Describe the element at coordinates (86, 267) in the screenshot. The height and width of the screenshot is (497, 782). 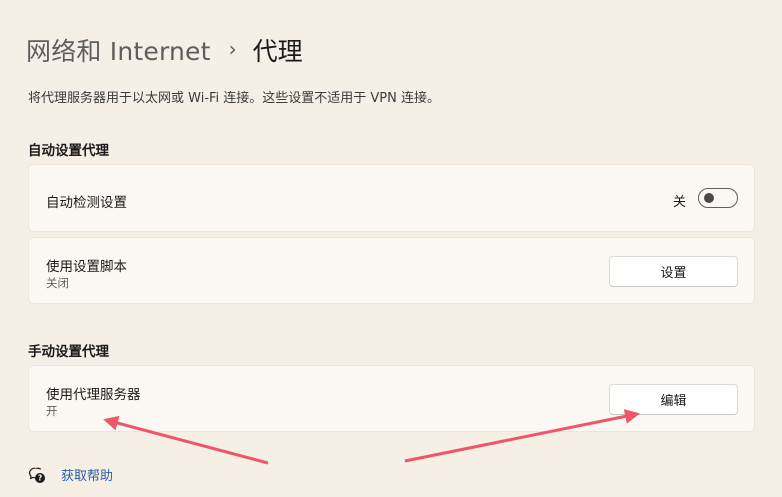
I see `setup-script-label: 使用设置脚本` at that location.